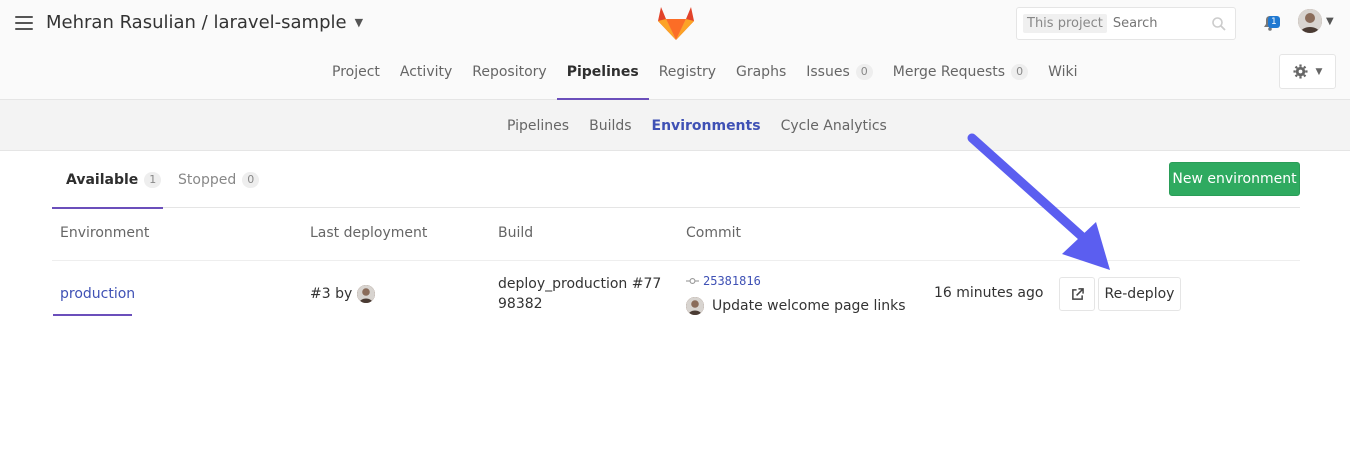 Image resolution: width=1350 pixels, height=450 pixels. Describe the element at coordinates (864, 72) in the screenshot. I see `issues-count-badge: 0` at that location.